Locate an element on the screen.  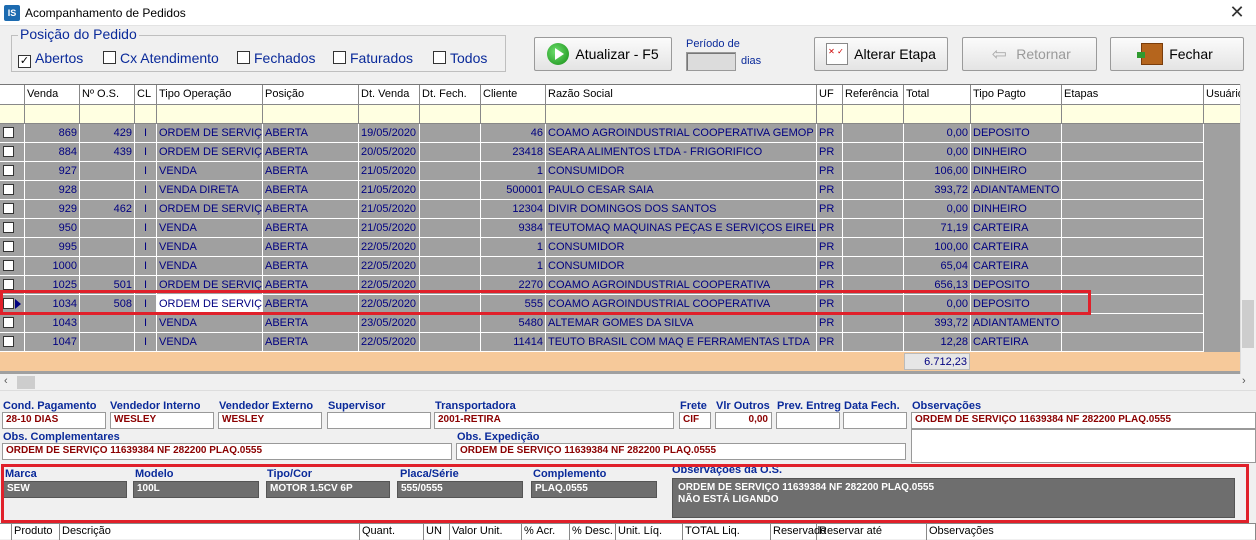
frete-field: CIF is located at coordinates (695, 420).